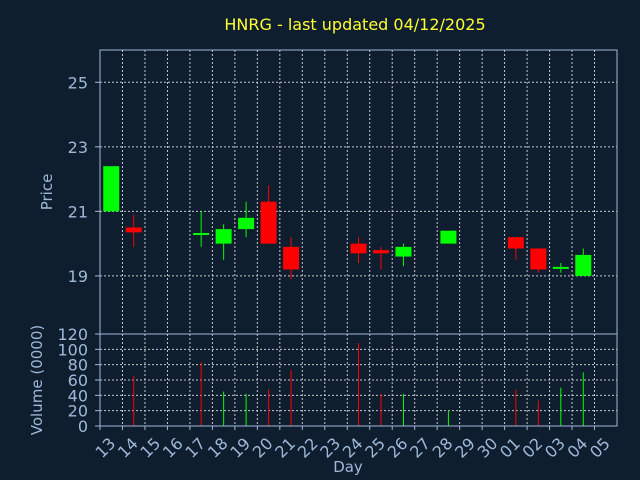  Describe the element at coordinates (78, 82) in the screenshot. I see `price-y-tick-label: 25` at that location.